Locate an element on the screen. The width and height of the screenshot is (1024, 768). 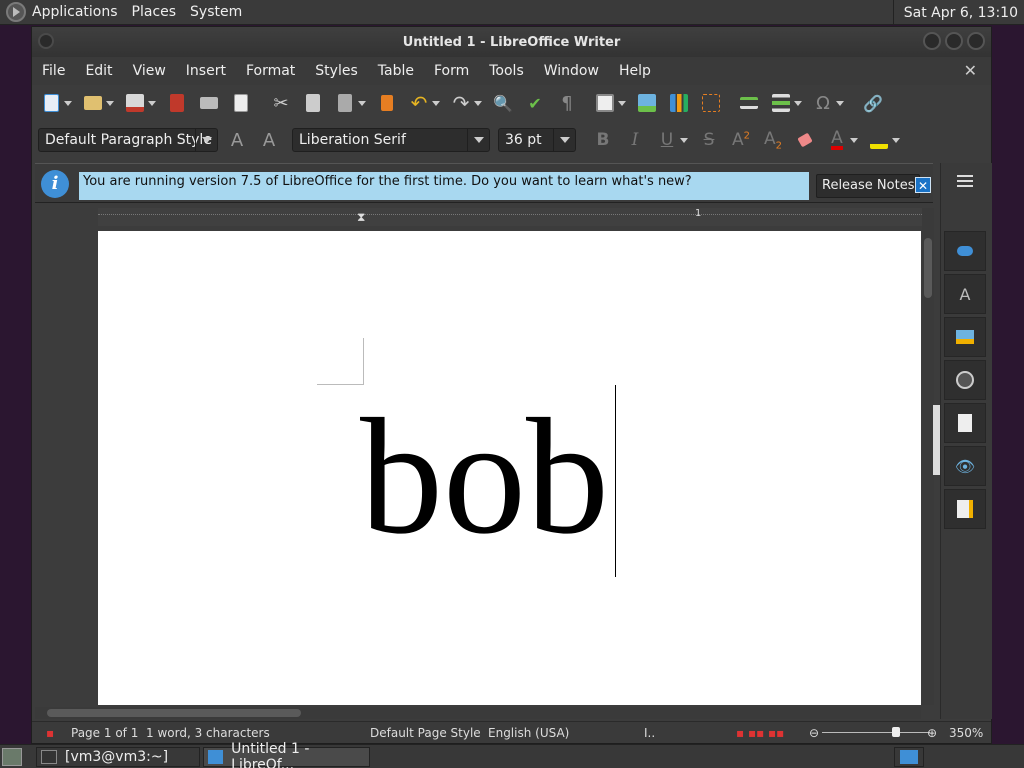
zoom-slider-knob is located at coordinates (896, 732).